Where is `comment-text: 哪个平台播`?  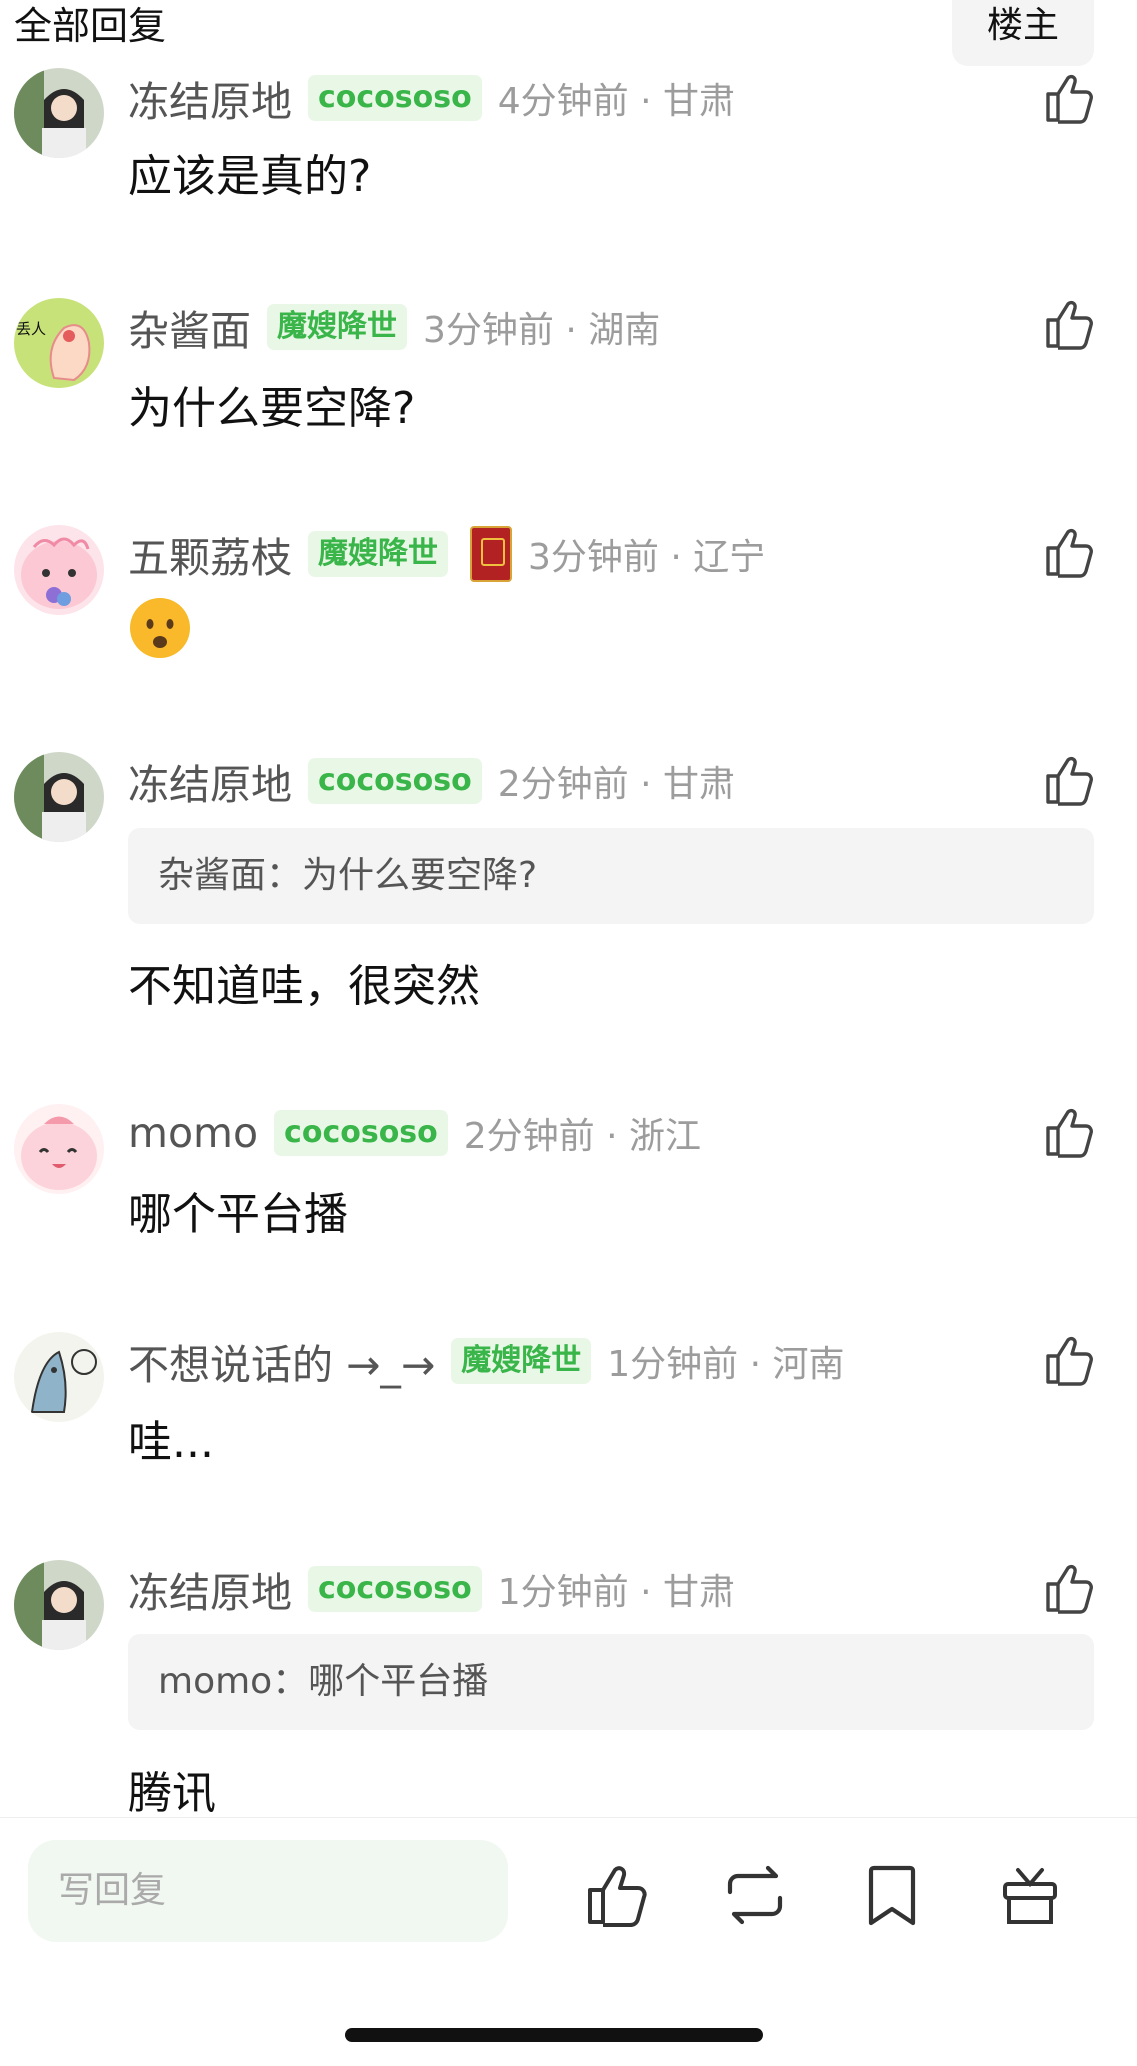
comment-text: 哪个平台播 is located at coordinates (238, 1214).